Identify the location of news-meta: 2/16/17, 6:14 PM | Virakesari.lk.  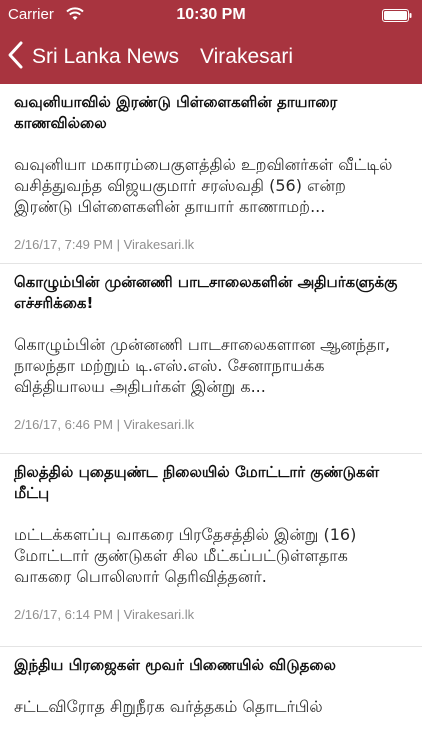
(104, 614).